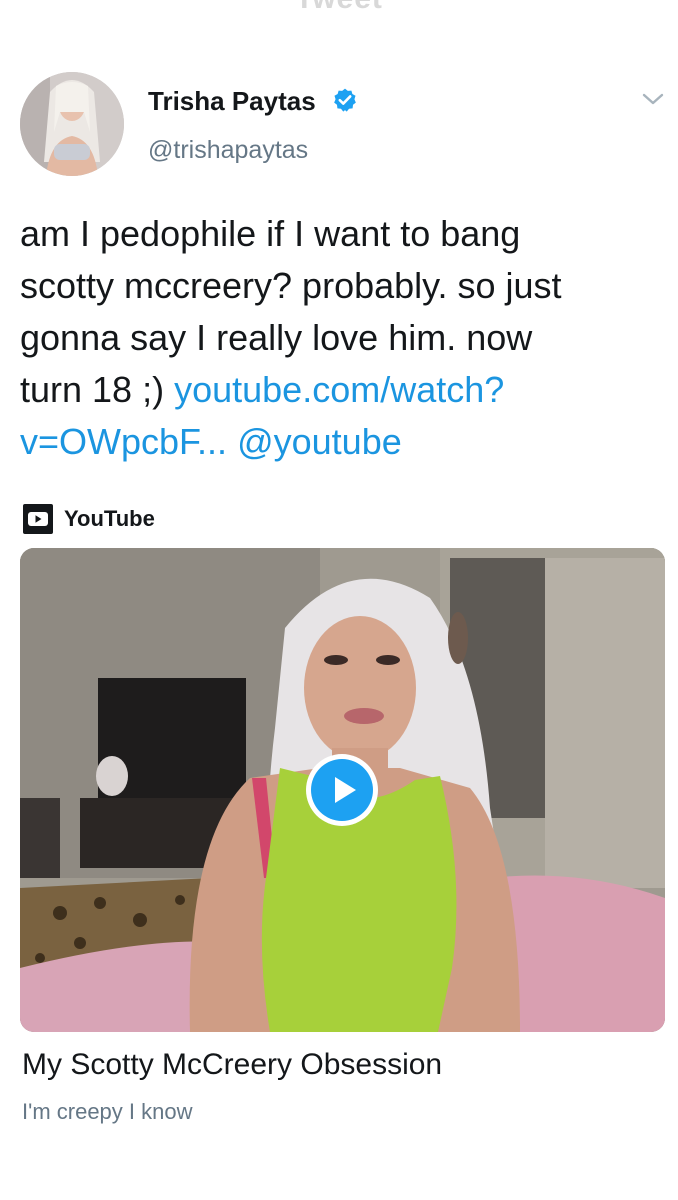  What do you see at coordinates (232, 101) in the screenshot?
I see `display-name: Trisha Paytas` at bounding box center [232, 101].